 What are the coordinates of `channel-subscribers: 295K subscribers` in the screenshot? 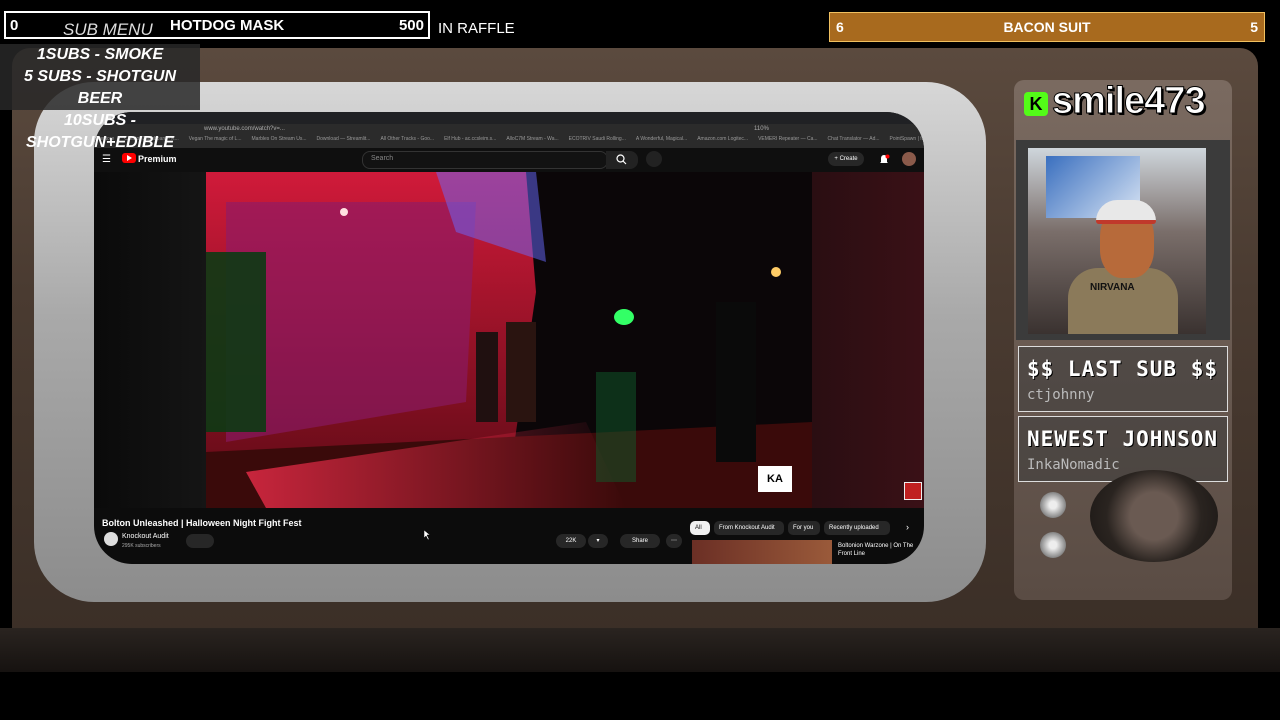 It's located at (141, 546).